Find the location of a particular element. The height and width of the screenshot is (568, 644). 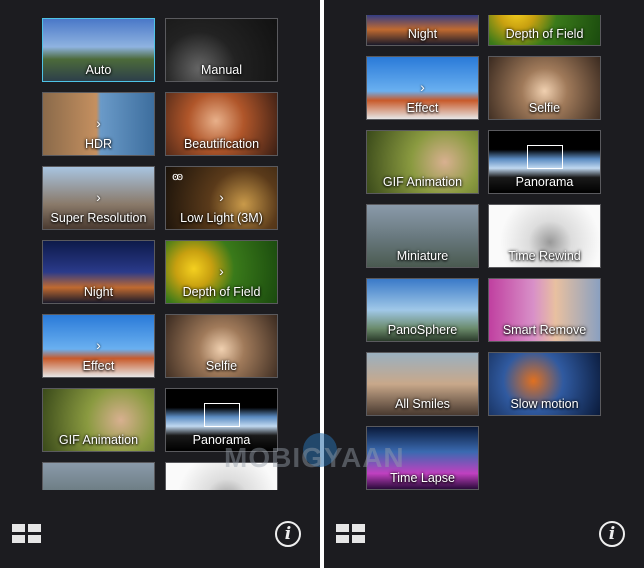

mode-miniature is located at coordinates (98, 476).